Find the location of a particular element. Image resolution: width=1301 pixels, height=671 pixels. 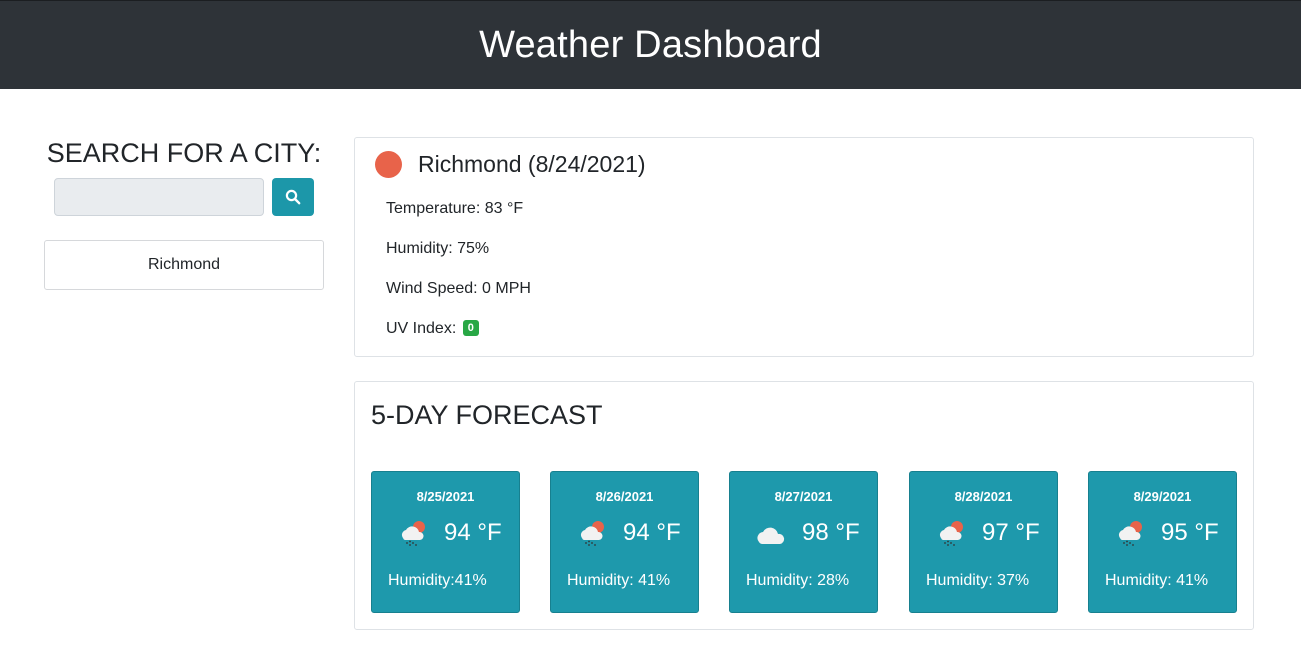

forecast-temperature: 95 °F is located at coordinates (1190, 532).